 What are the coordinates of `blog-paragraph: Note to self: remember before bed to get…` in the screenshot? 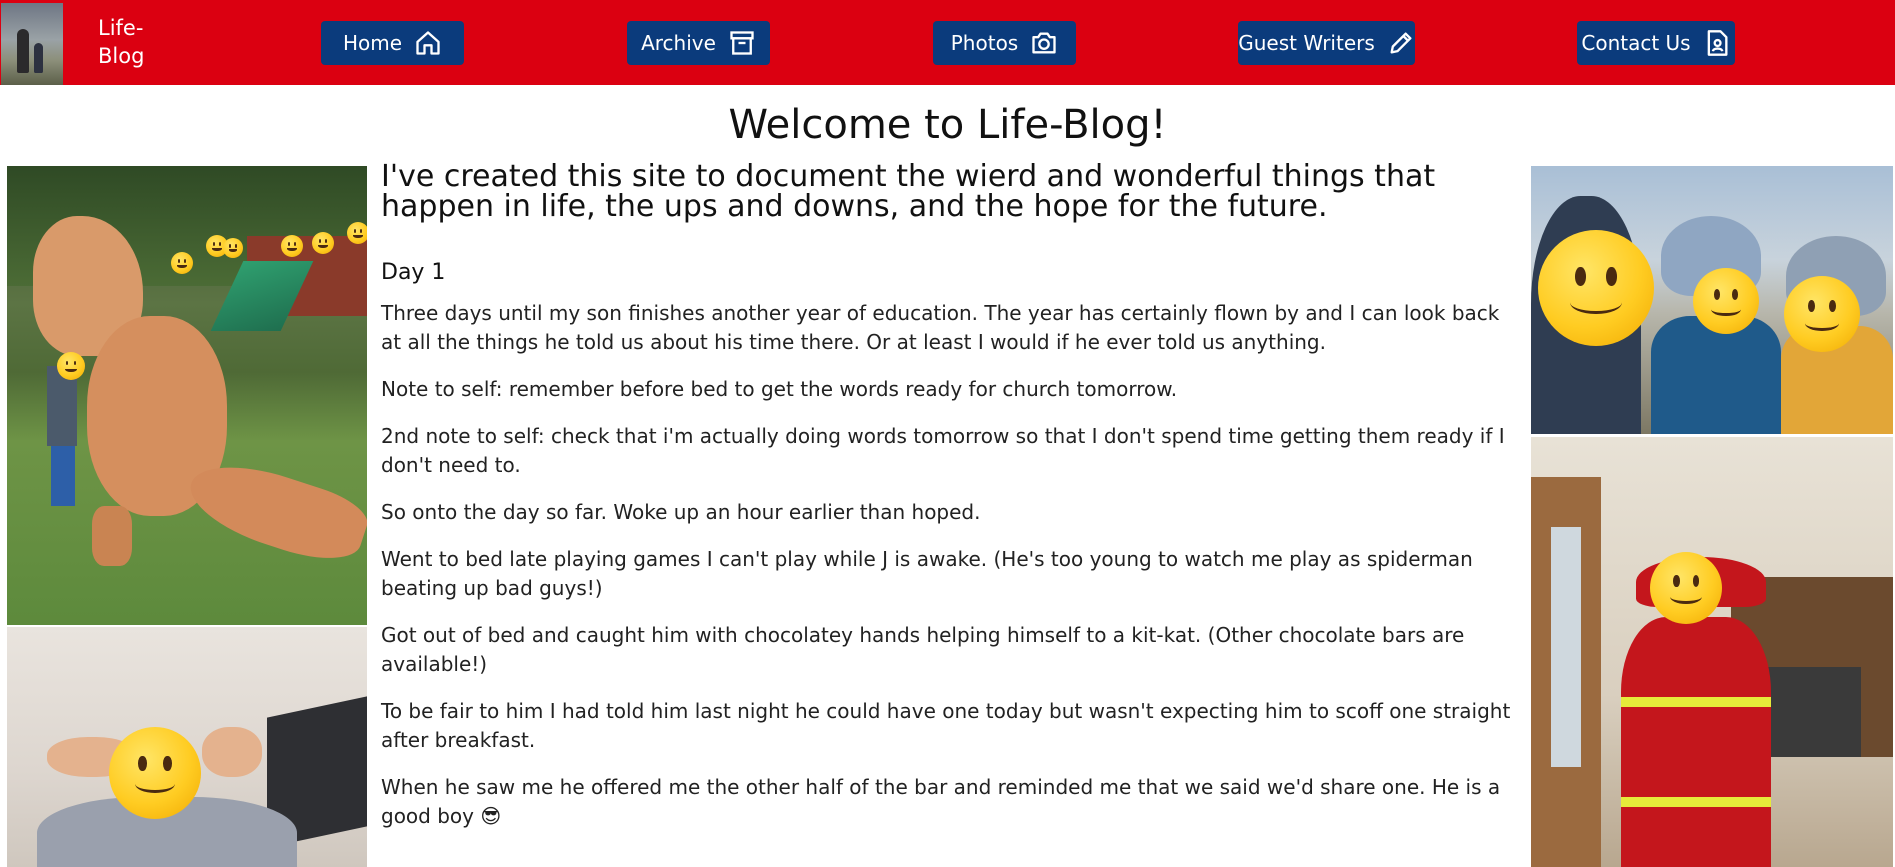 It's located at (779, 389).